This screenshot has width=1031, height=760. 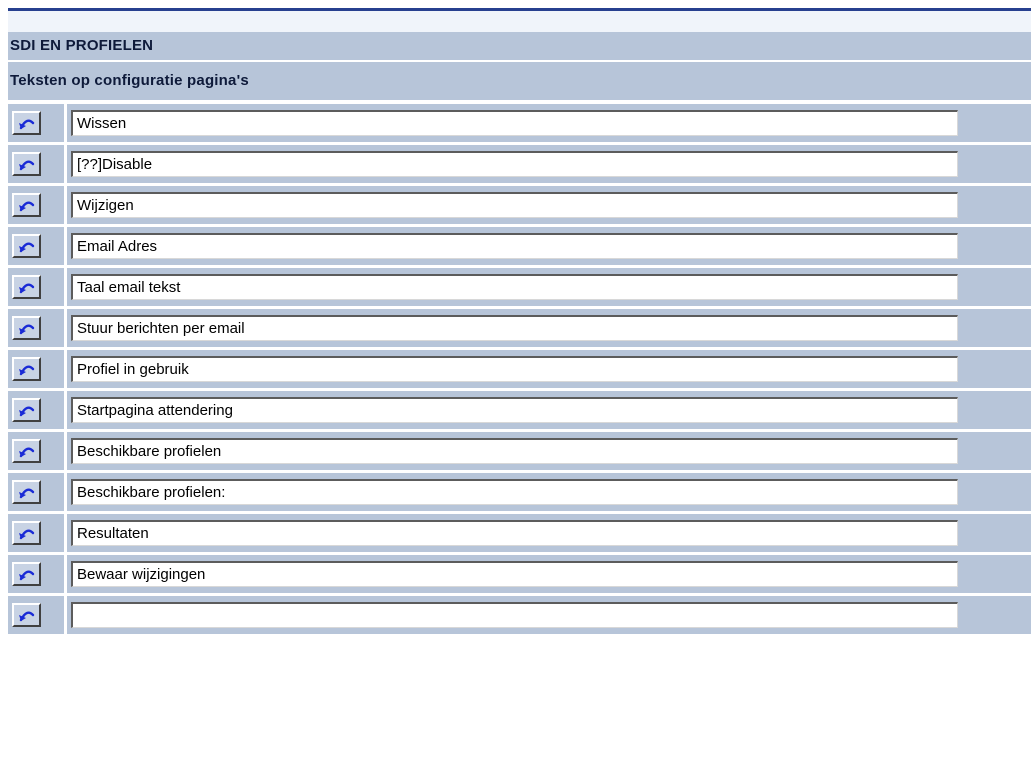 I want to click on section-subtitle: Teksten op configuratie pagina's, so click(x=519, y=81).